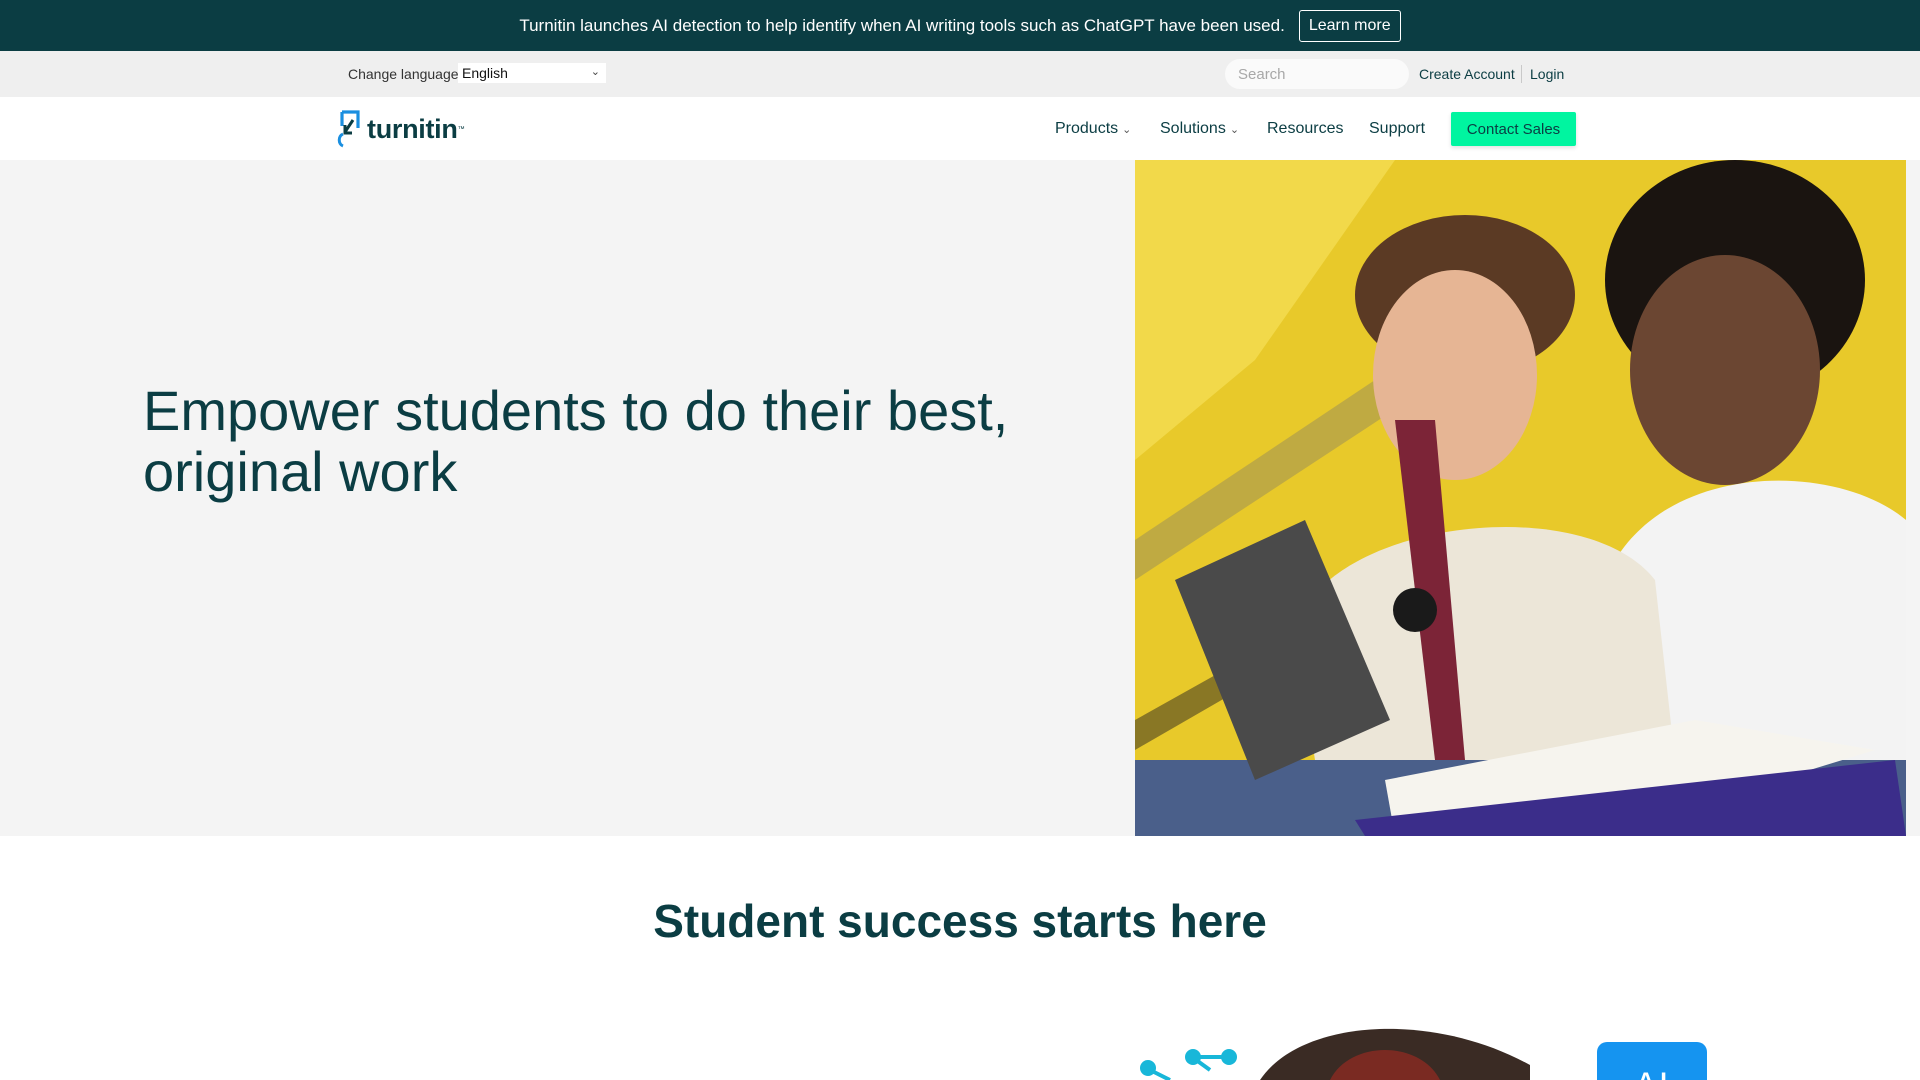 This screenshot has width=1920, height=1080. I want to click on trademark-mark: ™, so click(461, 129).